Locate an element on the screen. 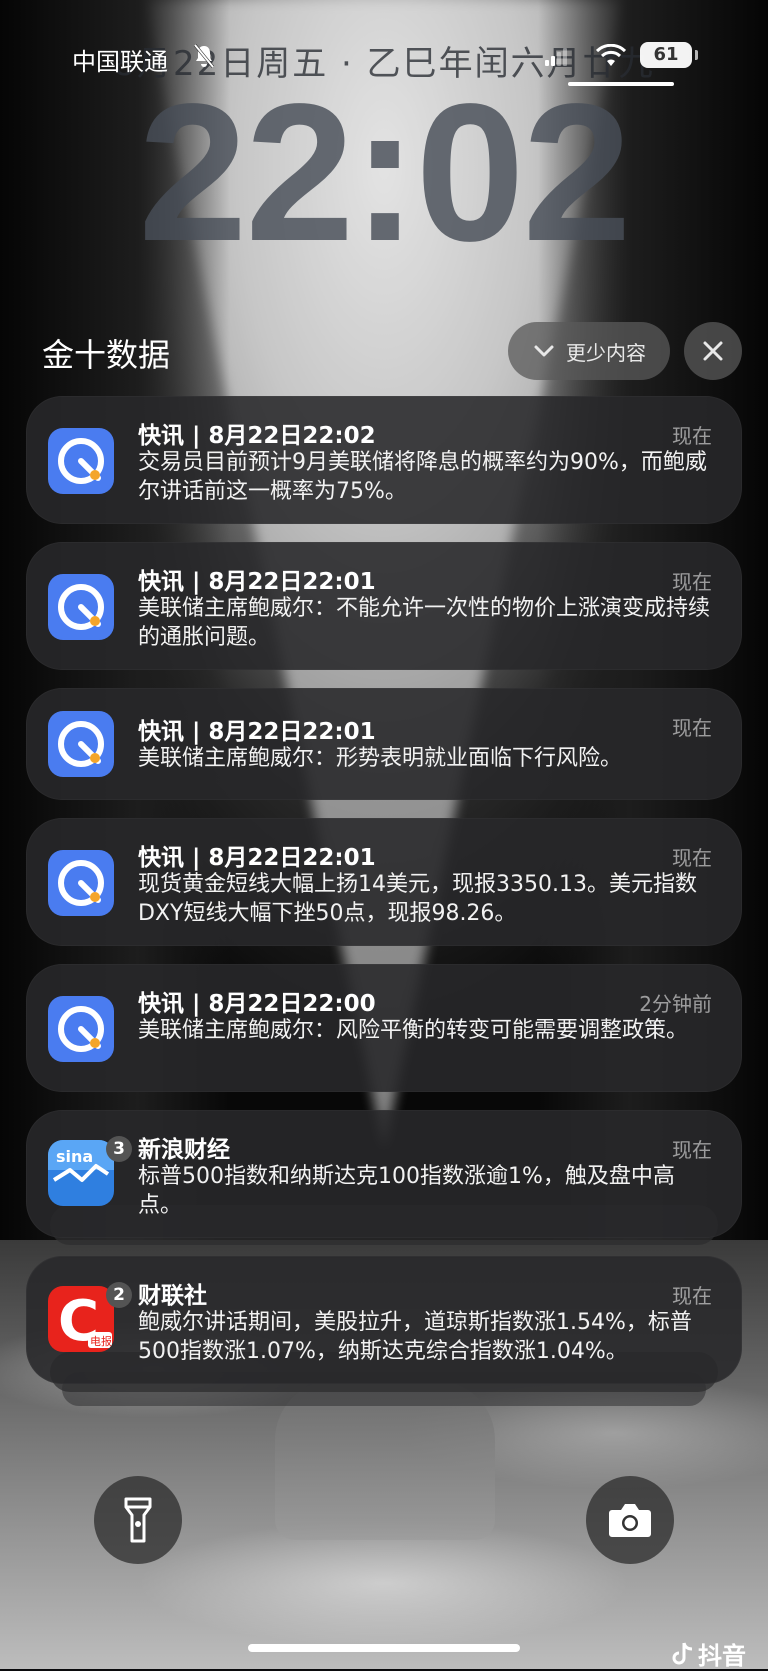  notification-title: 快讯 | 8月22日22:02 is located at coordinates (257, 436).